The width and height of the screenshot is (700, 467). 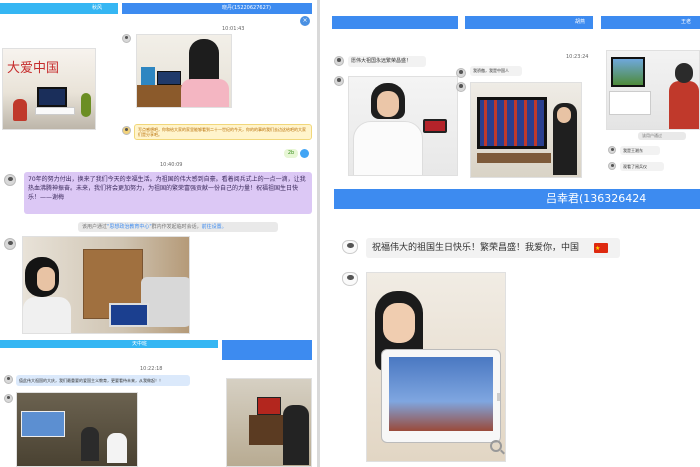 What do you see at coordinates (517, 199) in the screenshot?
I see `name-bar: 吕幸君(136326424` at bounding box center [517, 199].